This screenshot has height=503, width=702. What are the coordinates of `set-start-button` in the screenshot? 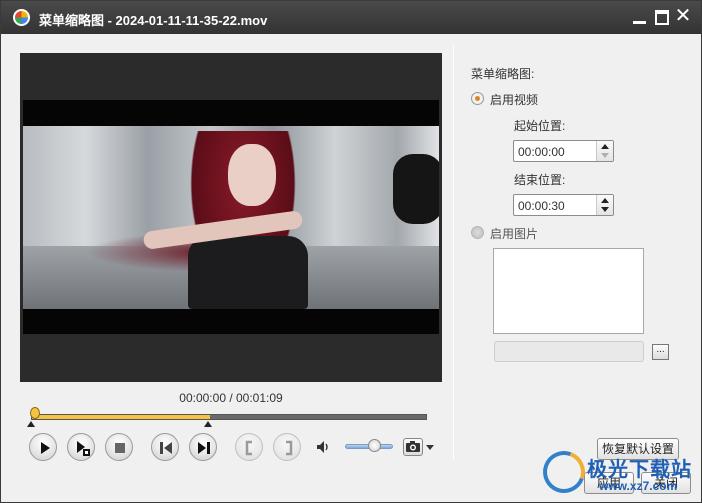 It's located at (249, 447).